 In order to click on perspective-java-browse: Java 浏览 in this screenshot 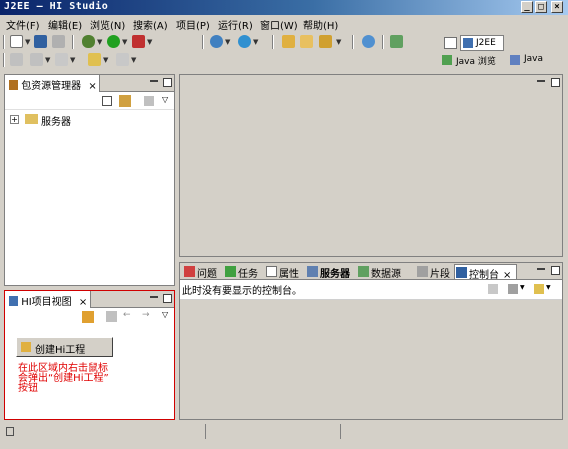, I will do `click(473, 60)`.